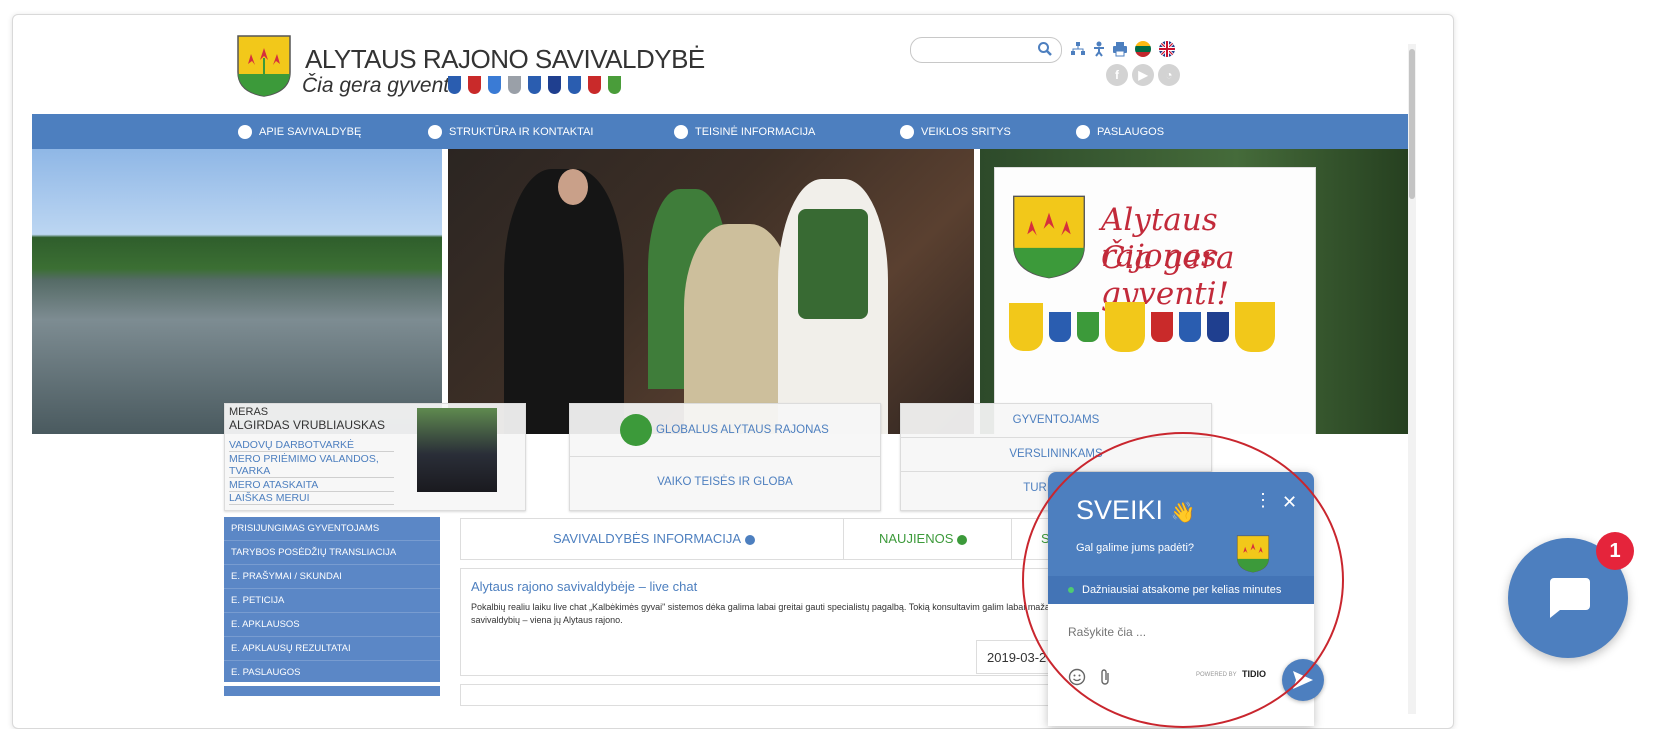  I want to click on attachment-icon, so click(1105, 677).